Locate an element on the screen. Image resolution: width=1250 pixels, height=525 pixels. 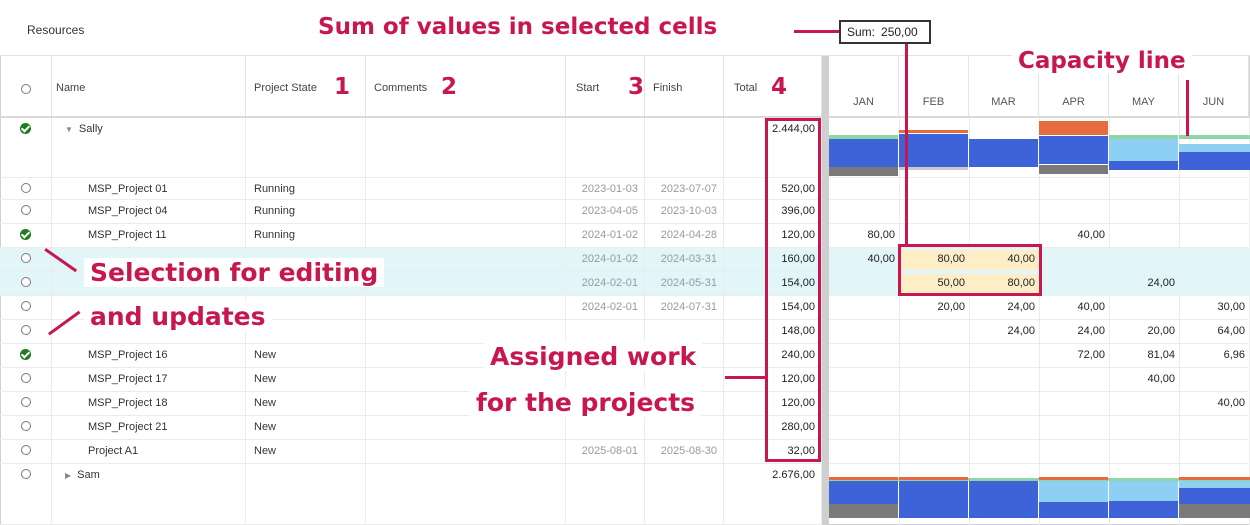
resource-group-row: ▼ Sally 2.444,00 is located at coordinates (411, 148).